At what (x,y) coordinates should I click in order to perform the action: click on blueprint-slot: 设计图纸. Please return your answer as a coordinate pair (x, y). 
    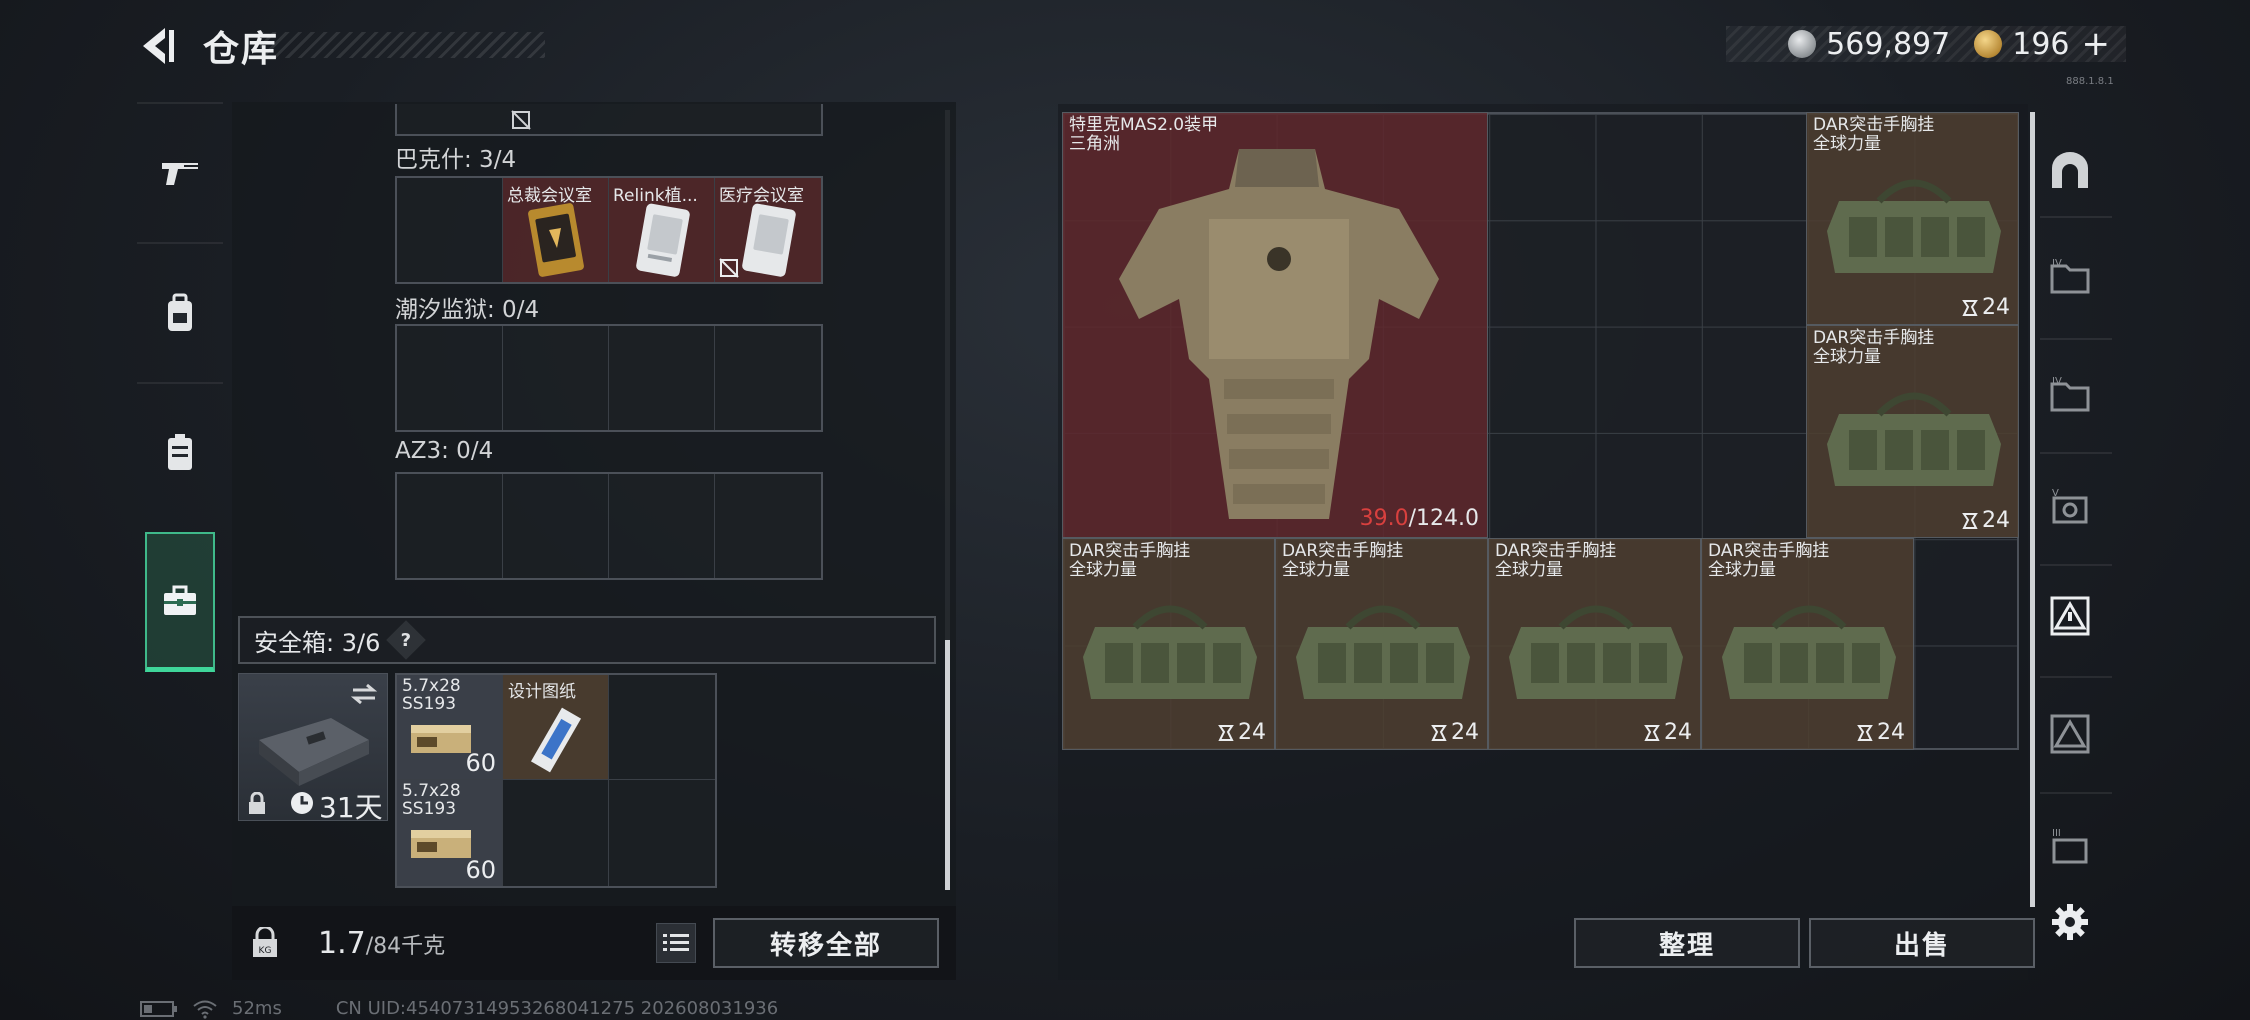
    Looking at the image, I should click on (556, 727).